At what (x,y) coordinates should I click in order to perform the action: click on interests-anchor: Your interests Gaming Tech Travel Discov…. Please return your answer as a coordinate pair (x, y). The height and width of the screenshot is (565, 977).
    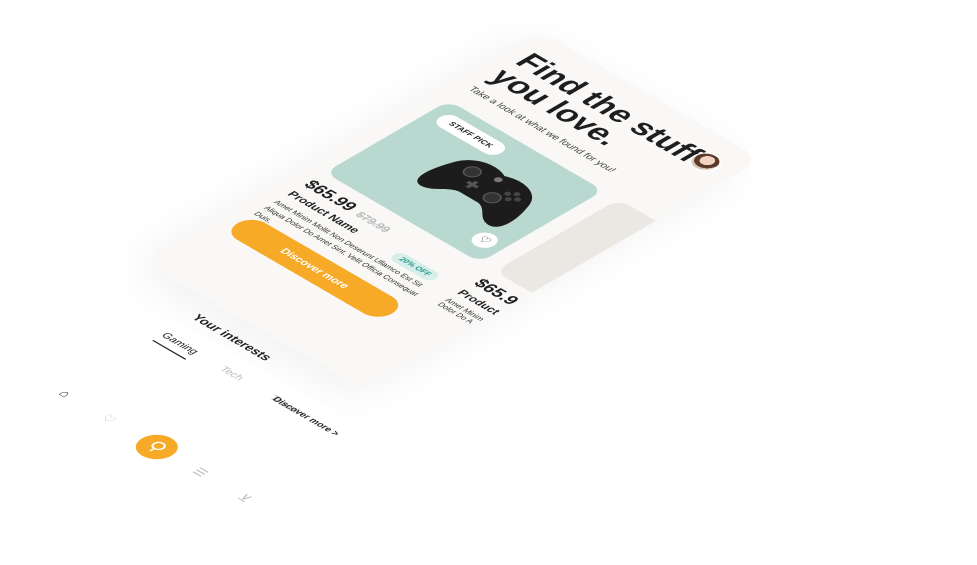
    Looking at the image, I should click on (221, 392).